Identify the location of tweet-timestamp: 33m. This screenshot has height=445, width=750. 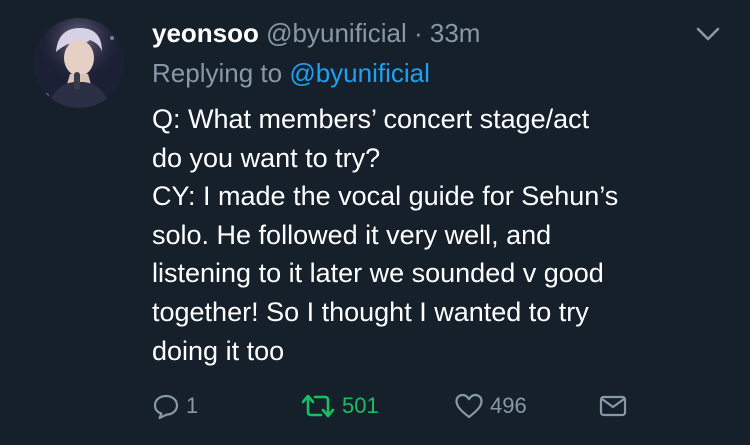
(455, 33).